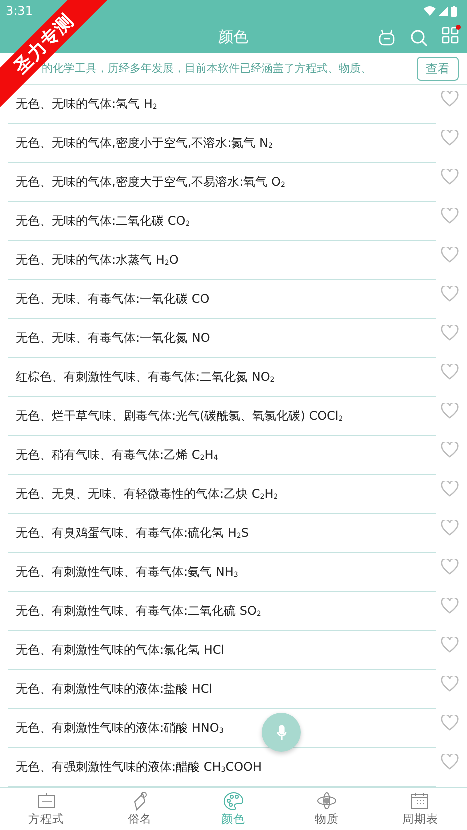 This screenshot has width=467, height=830. I want to click on nav-tab: 物质, so click(327, 809).